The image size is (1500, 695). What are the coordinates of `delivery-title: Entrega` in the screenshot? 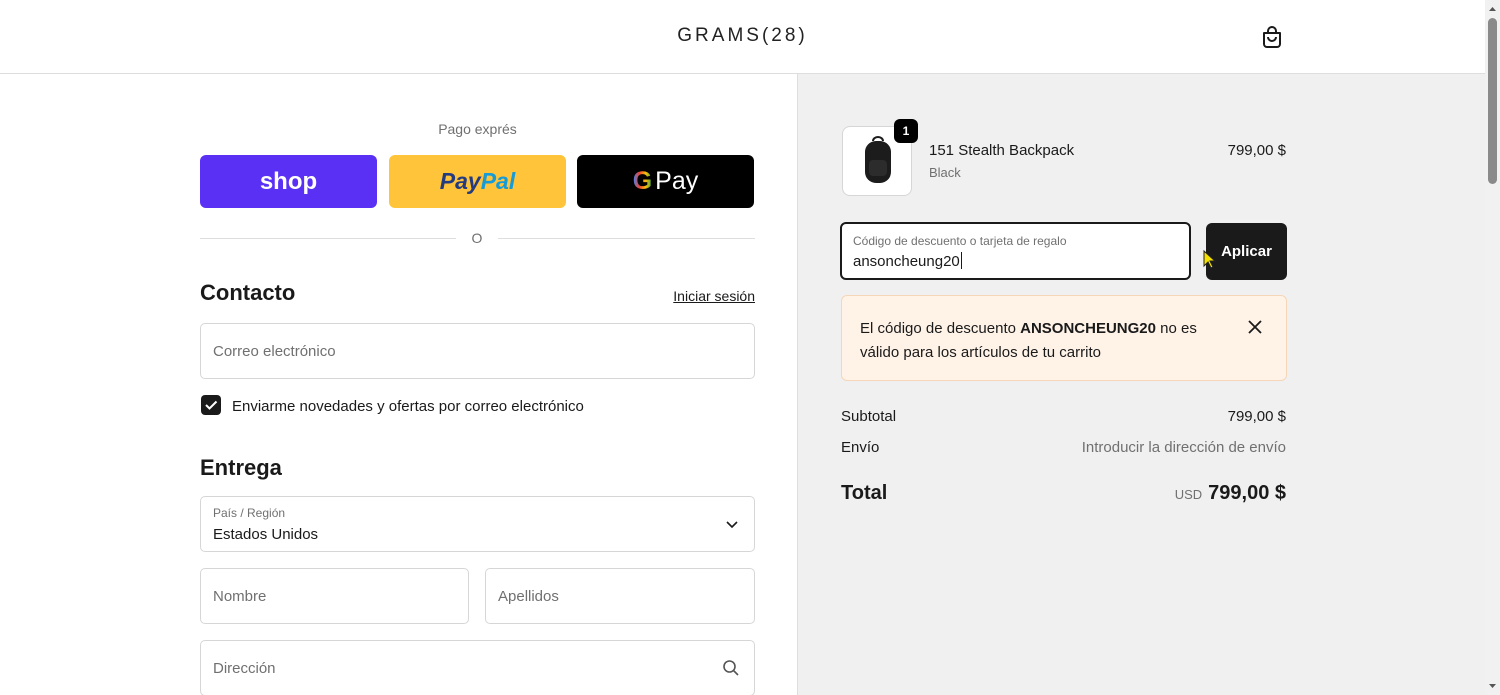 It's located at (241, 467).